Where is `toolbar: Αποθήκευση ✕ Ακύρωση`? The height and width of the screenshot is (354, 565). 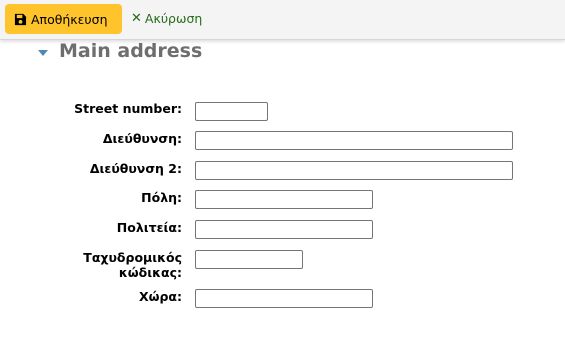
toolbar: Αποθήκευση ✕ Ακύρωση is located at coordinates (282, 20).